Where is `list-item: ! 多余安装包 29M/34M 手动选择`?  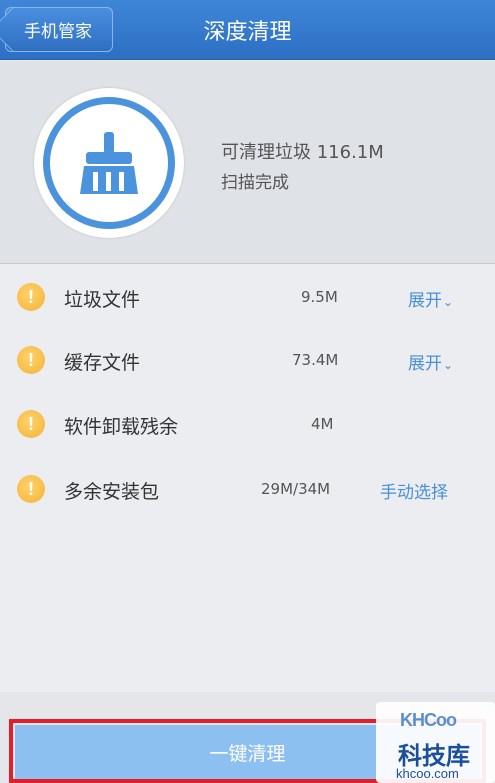
list-item: ! 多余安装包 29M/34M 手动选择 is located at coordinates (247, 489).